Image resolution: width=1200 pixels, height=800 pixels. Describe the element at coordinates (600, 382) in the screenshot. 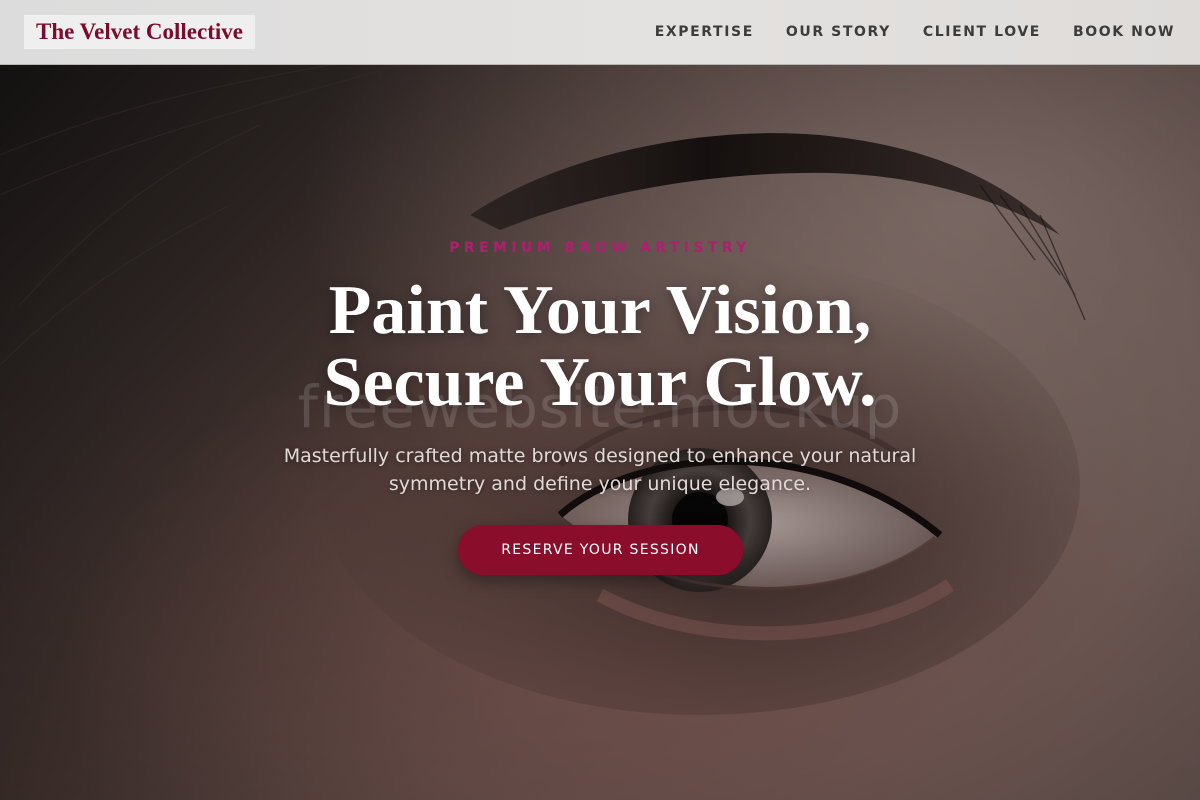

I see `hero-headline-line-2: Secure Your Glow.` at that location.